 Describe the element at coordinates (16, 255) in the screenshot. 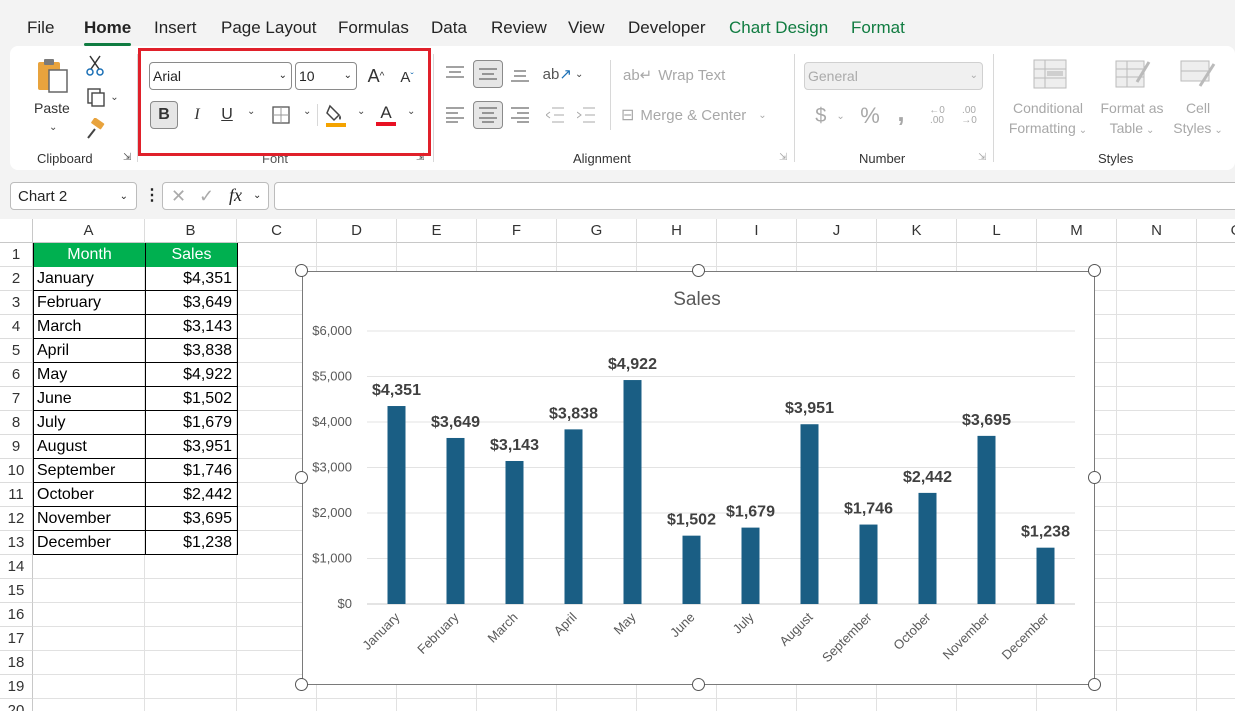

I see `row-header-1: 1` at that location.